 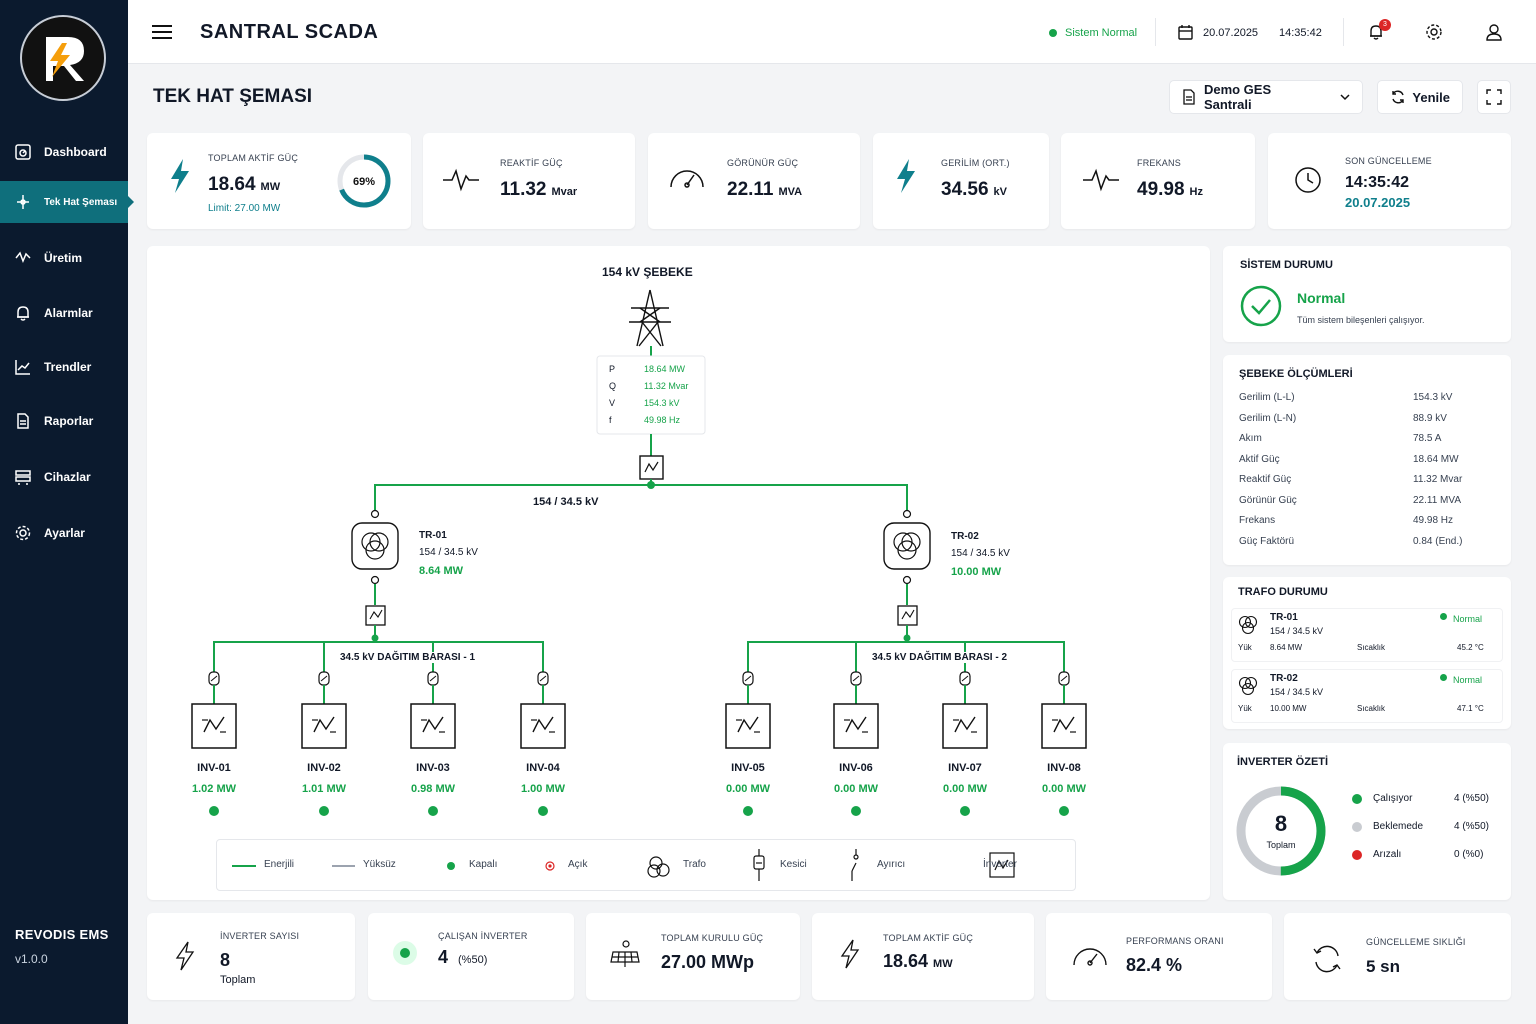 I want to click on divider, so click(x=1343, y=32).